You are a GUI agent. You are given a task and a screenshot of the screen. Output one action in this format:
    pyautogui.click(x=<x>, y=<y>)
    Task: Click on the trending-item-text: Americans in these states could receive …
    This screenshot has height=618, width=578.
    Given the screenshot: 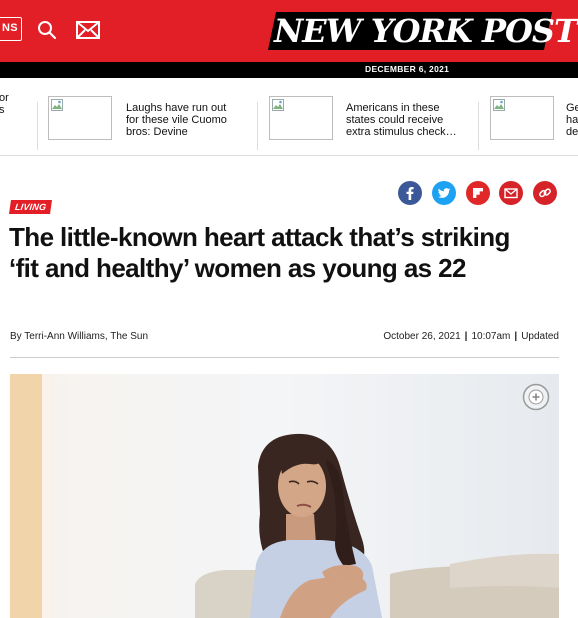 What is the action you would take?
    pyautogui.click(x=411, y=120)
    